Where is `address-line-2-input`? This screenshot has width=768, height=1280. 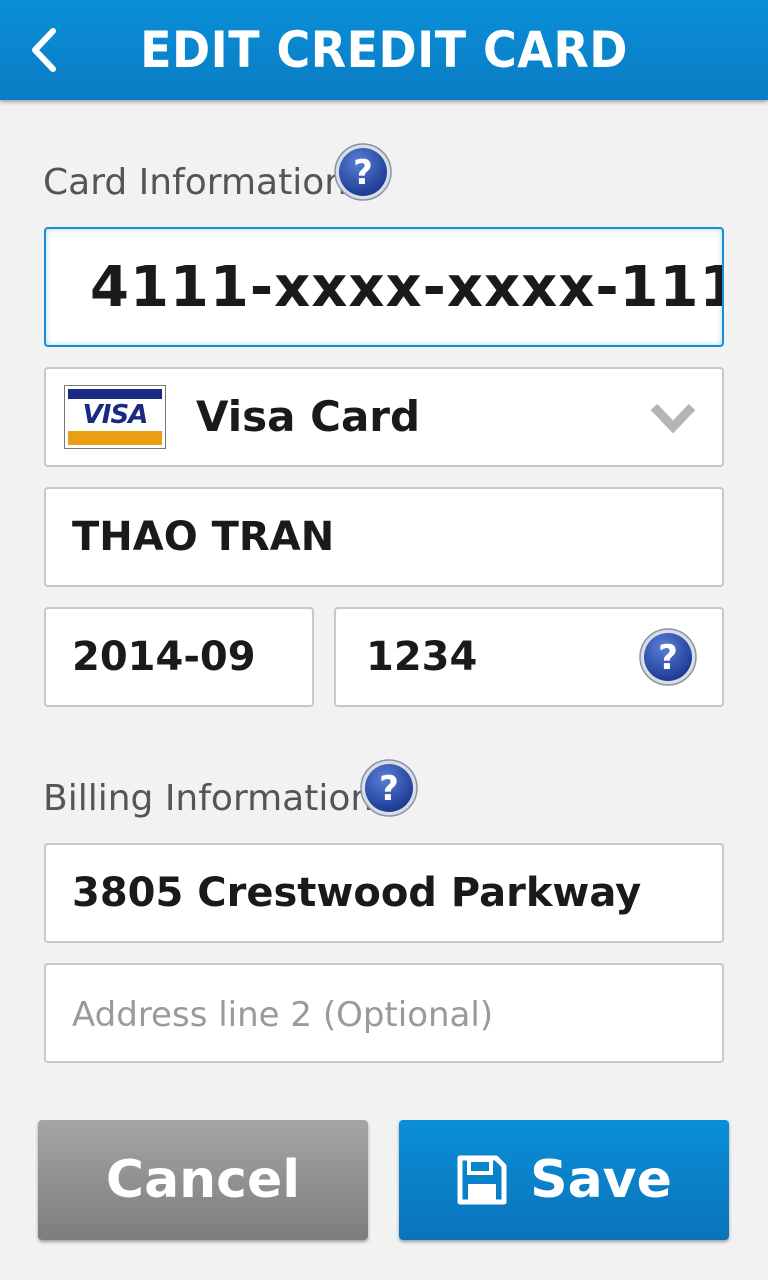
address-line-2-input is located at coordinates (384, 1013).